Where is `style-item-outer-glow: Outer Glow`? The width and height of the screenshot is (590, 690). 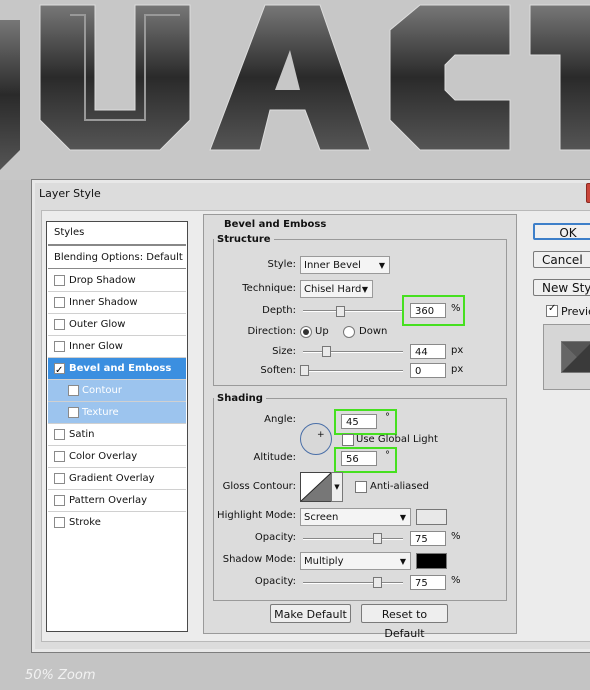
style-item-outer-glow: Outer Glow is located at coordinates (117, 325).